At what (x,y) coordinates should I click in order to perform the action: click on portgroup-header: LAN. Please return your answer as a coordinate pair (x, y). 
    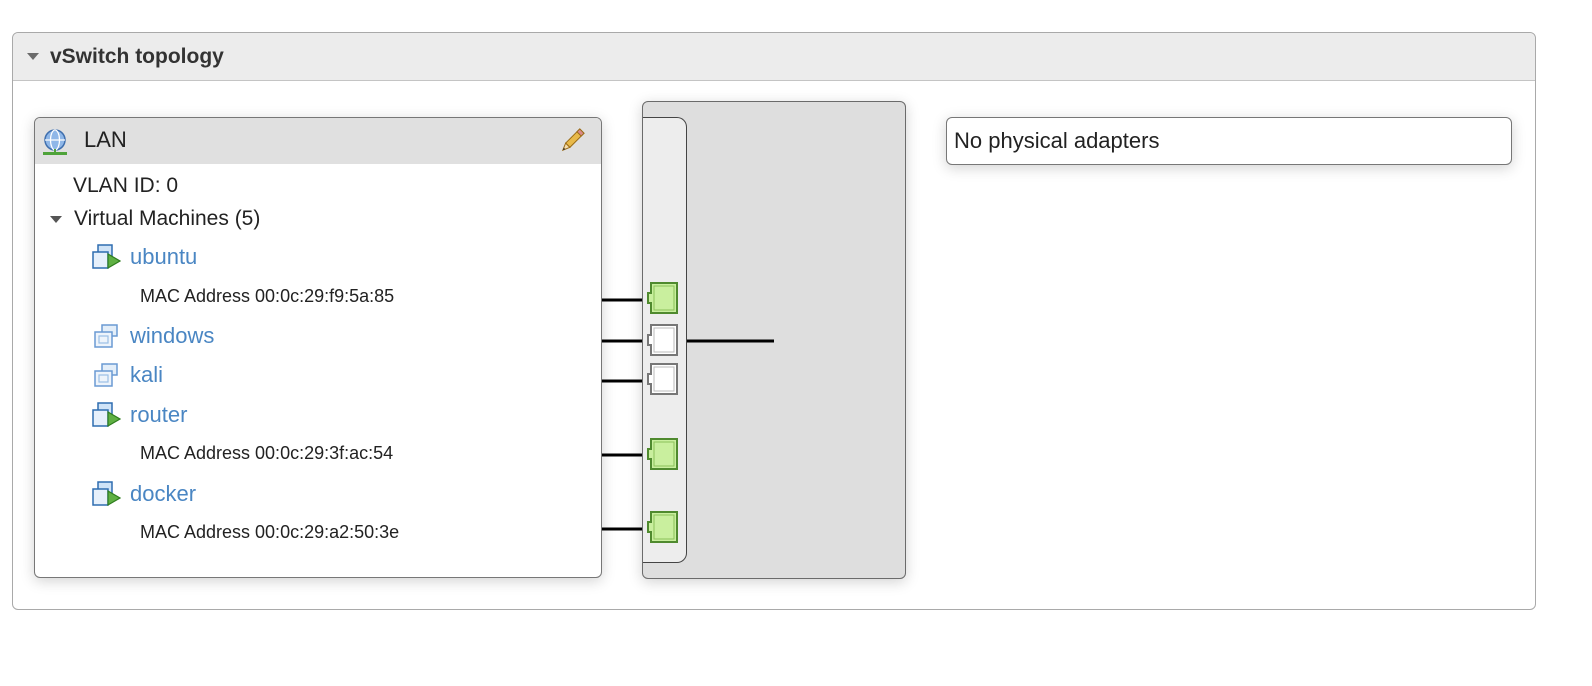
    Looking at the image, I should click on (318, 141).